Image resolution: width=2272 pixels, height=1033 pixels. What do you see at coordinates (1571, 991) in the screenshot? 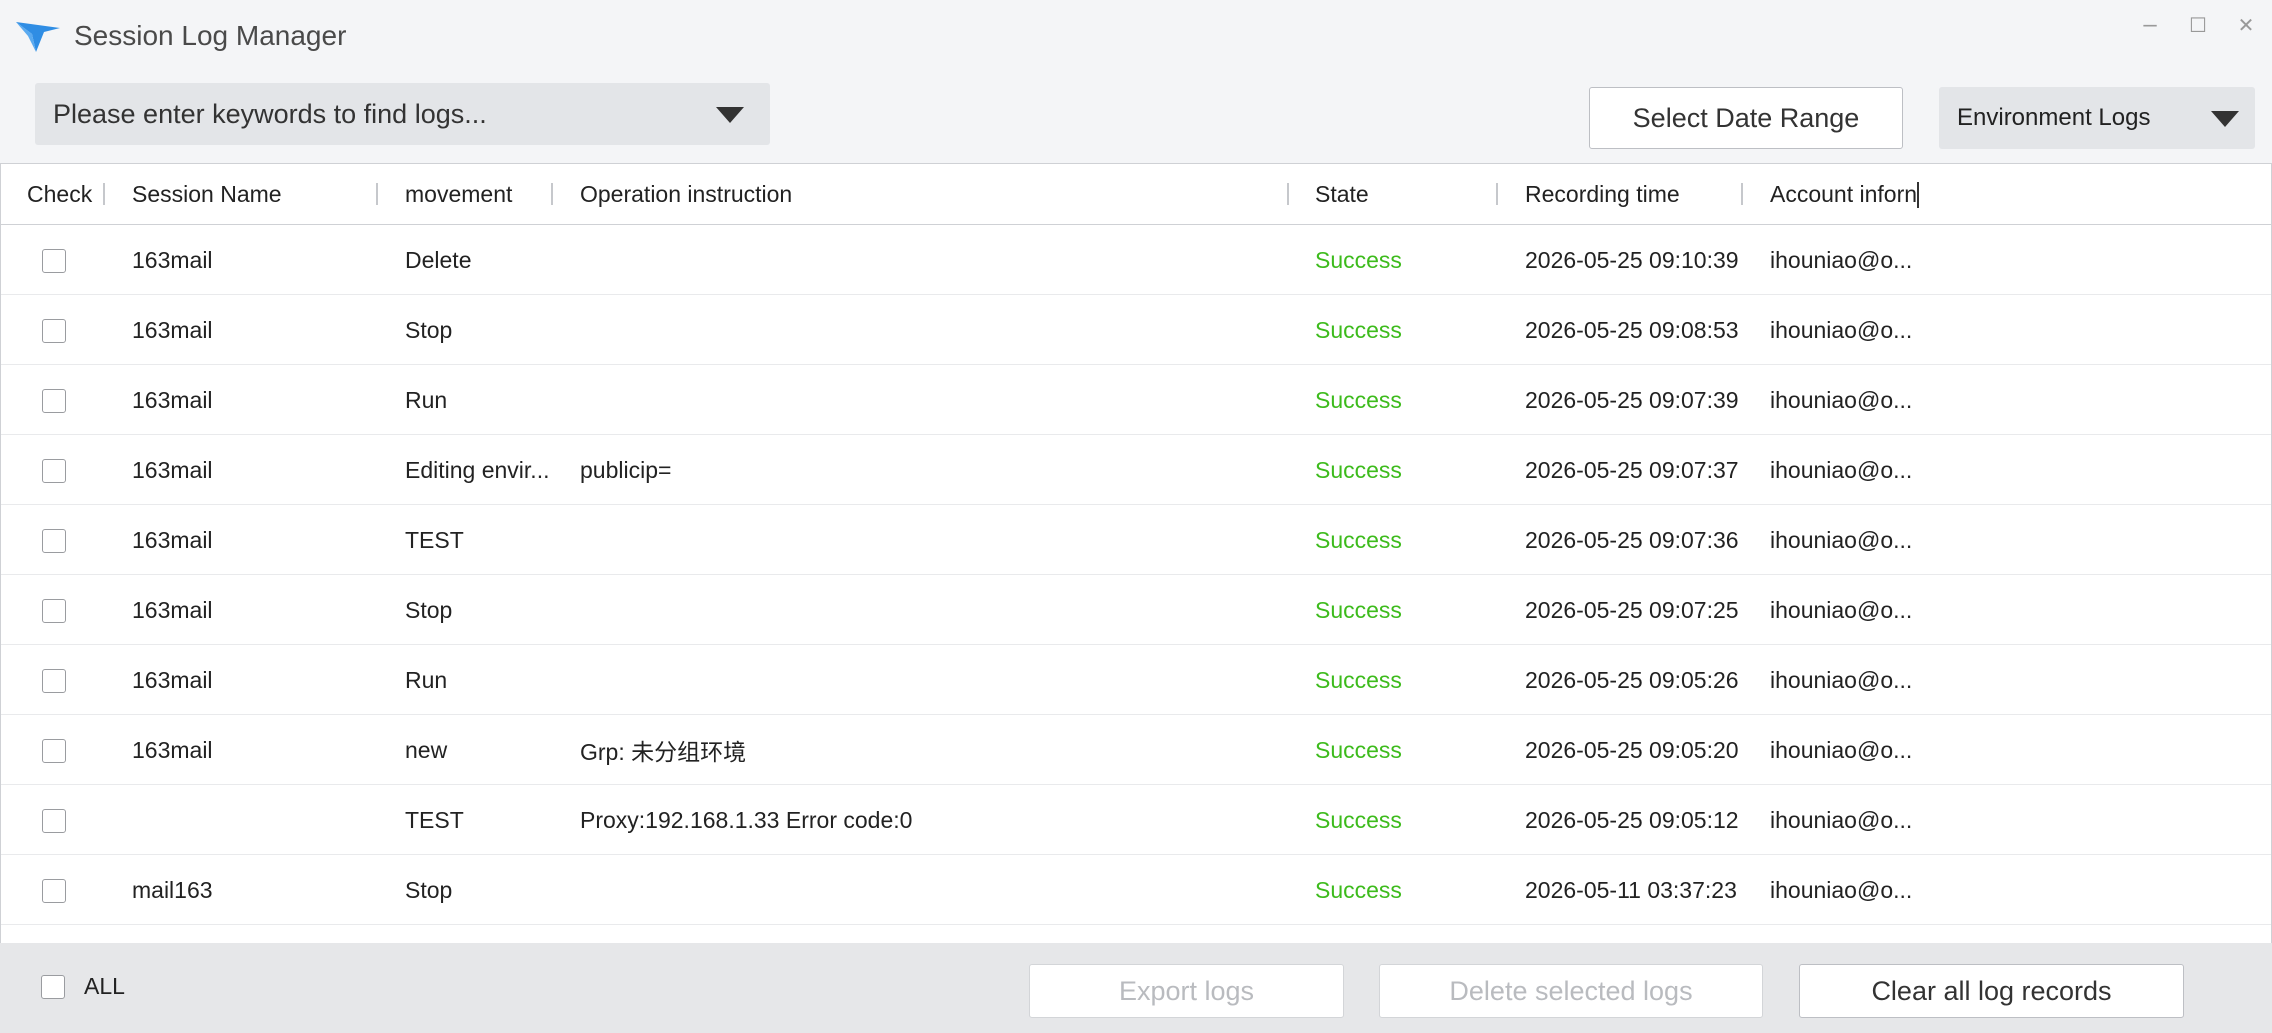
I see `delete-selected-logs-button: Delete selected logs` at bounding box center [1571, 991].